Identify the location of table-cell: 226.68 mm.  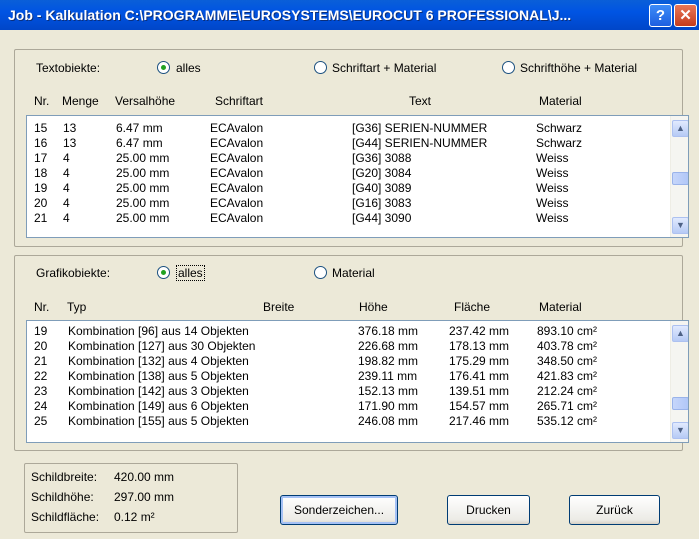
(388, 346).